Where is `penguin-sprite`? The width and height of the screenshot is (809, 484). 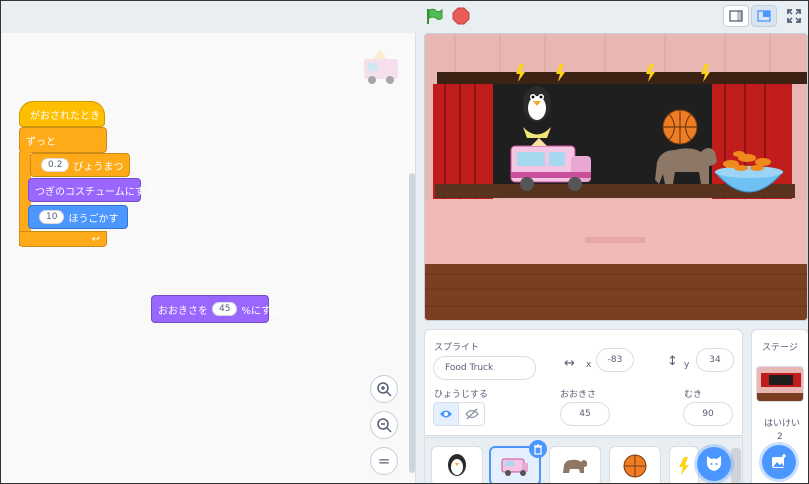
penguin-sprite is located at coordinates (537, 112).